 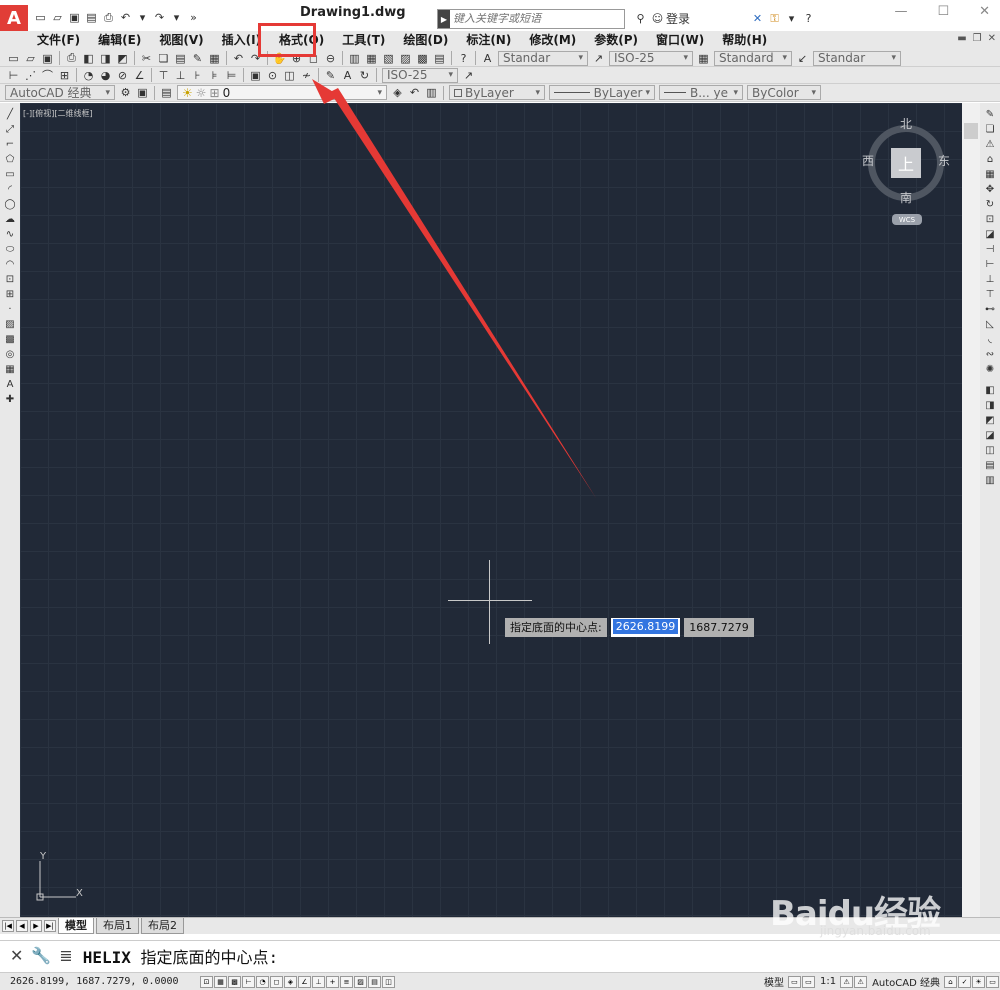 What do you see at coordinates (119, 40) in the screenshot?
I see `menu-edit: 编辑(E)` at bounding box center [119, 40].